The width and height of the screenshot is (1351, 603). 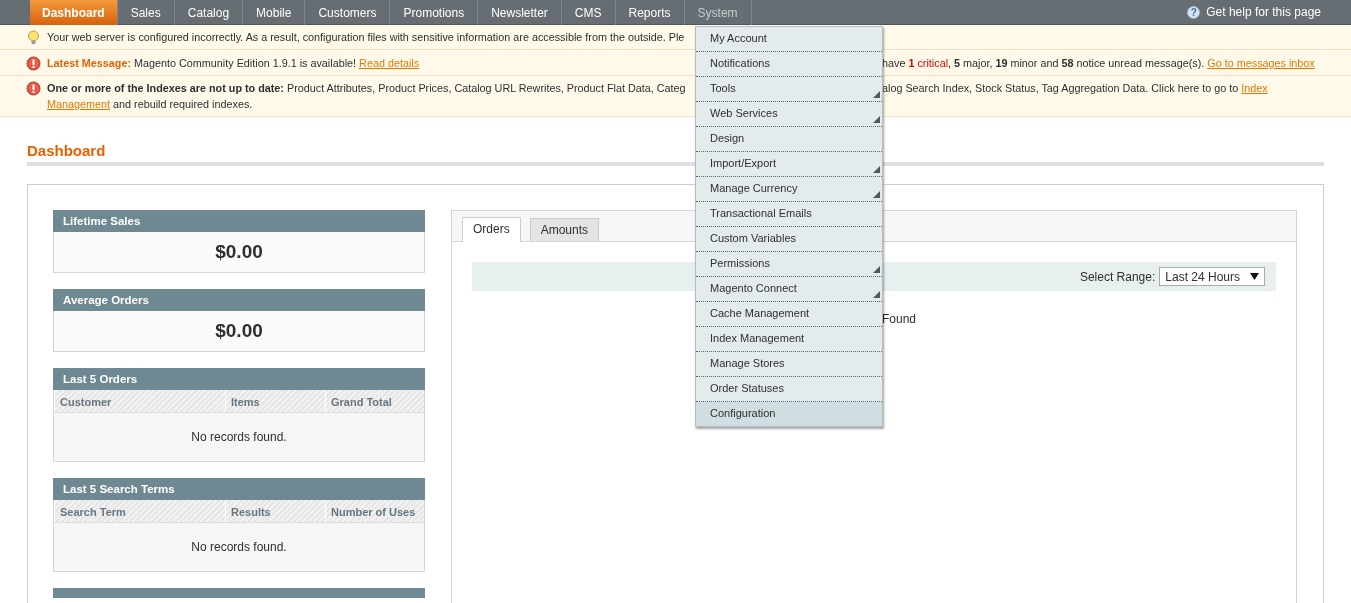 What do you see at coordinates (789, 89) in the screenshot?
I see `menu-item: Tools` at bounding box center [789, 89].